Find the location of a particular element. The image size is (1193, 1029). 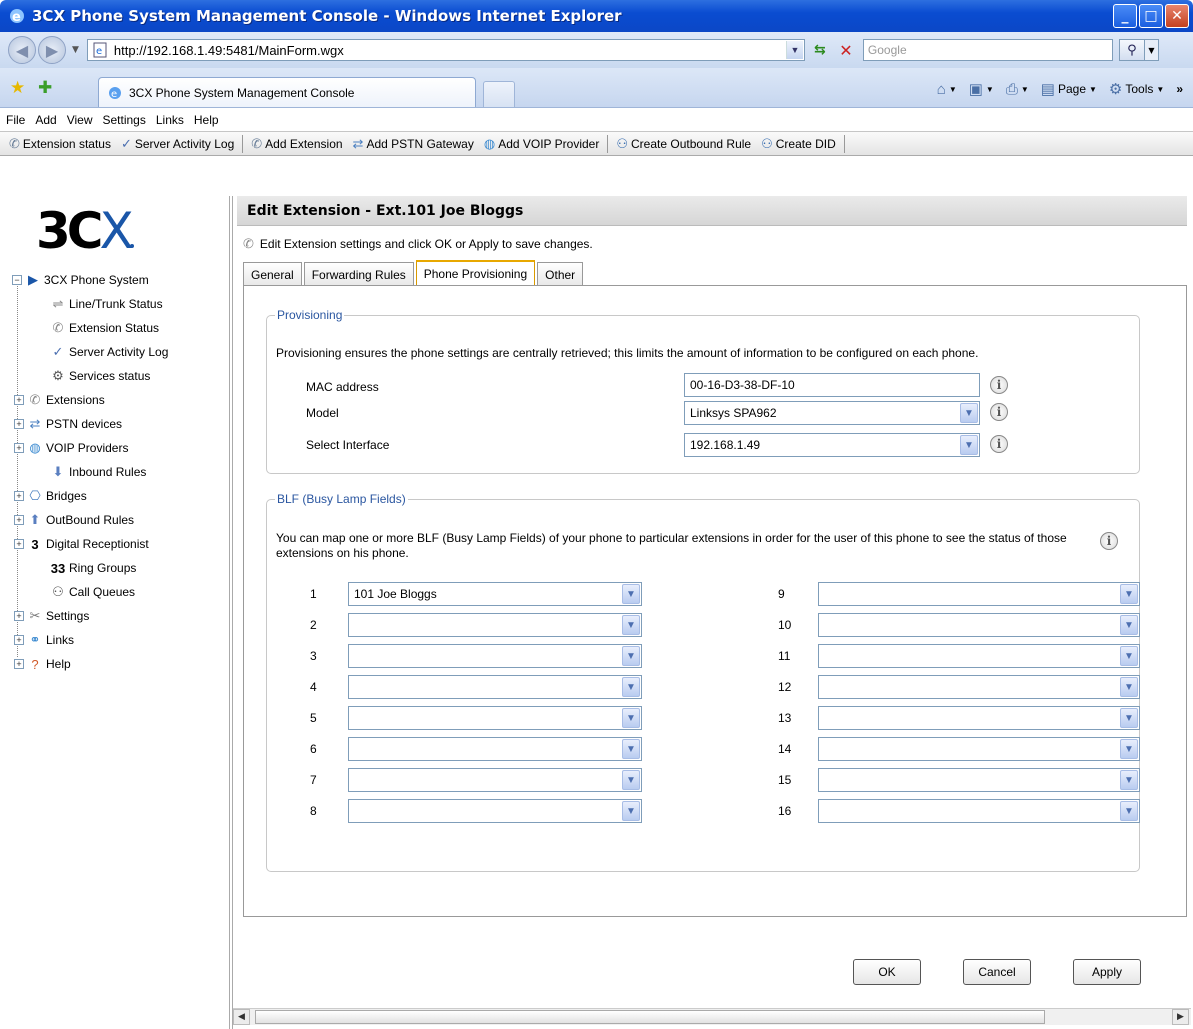

tree-root: − ▶ 3CX Phone System is located at coordinates (80, 280).